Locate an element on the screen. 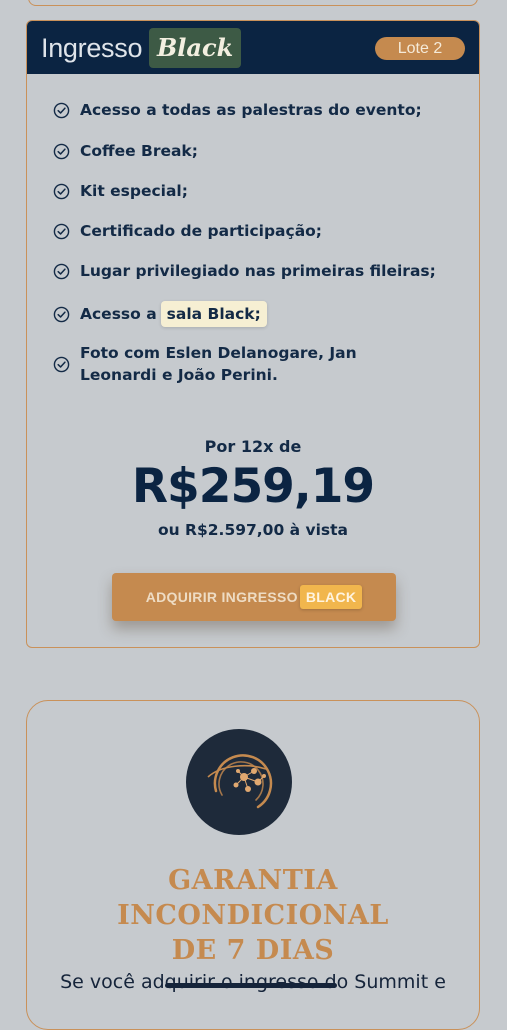  feature-label: Acesso a is located at coordinates (118, 314).